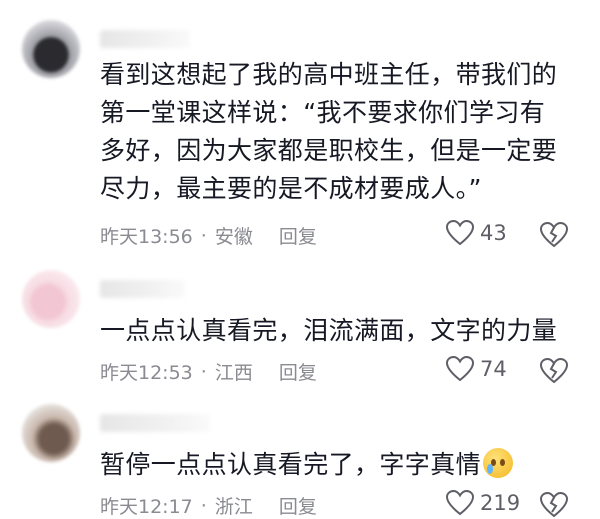 Image resolution: width=600 pixels, height=519 pixels. What do you see at coordinates (493, 369) in the screenshot?
I see `like-count: 74` at bounding box center [493, 369].